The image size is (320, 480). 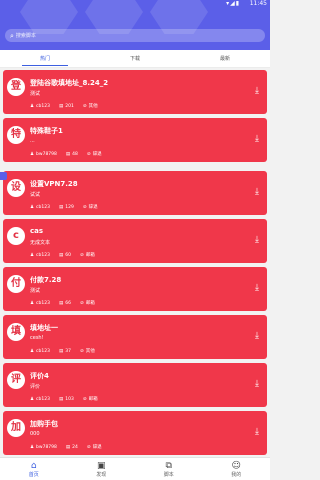 I want to click on script-count: 201, so click(x=69, y=106).